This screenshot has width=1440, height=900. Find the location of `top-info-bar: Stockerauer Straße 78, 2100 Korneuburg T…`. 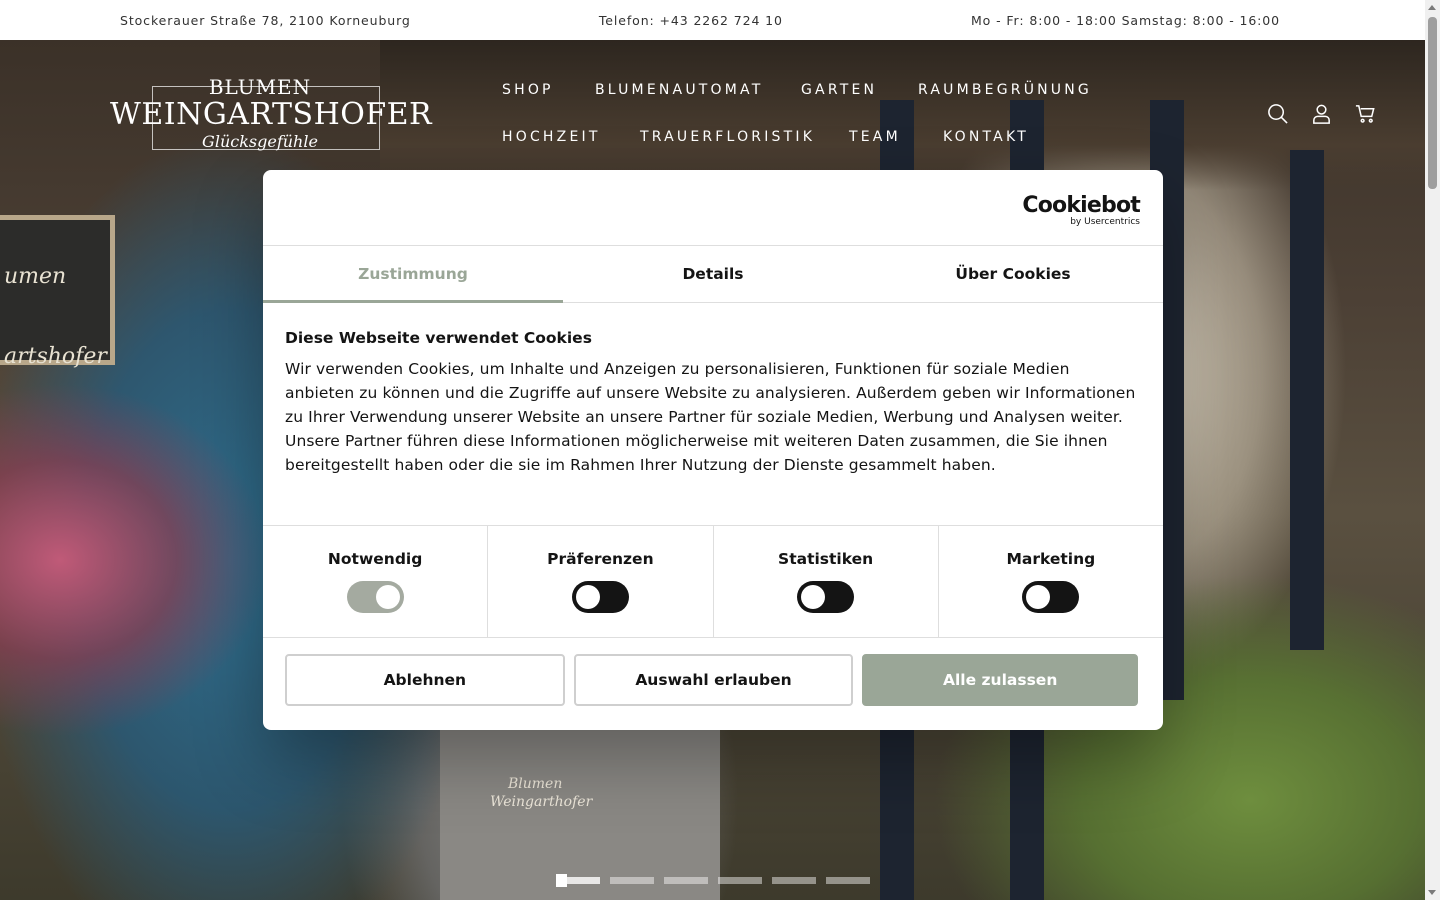

top-info-bar: Stockerauer Straße 78, 2100 Korneuburg T… is located at coordinates (712, 20).